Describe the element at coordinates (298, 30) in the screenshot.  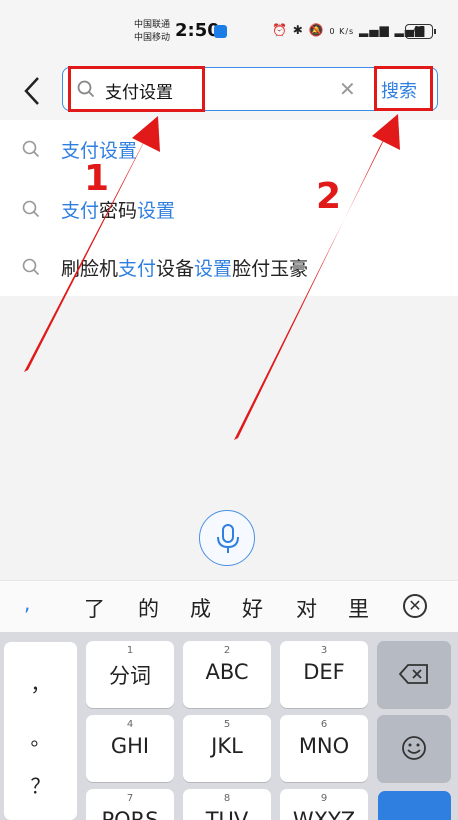
I see `bluetooth-icon: ✱` at that location.